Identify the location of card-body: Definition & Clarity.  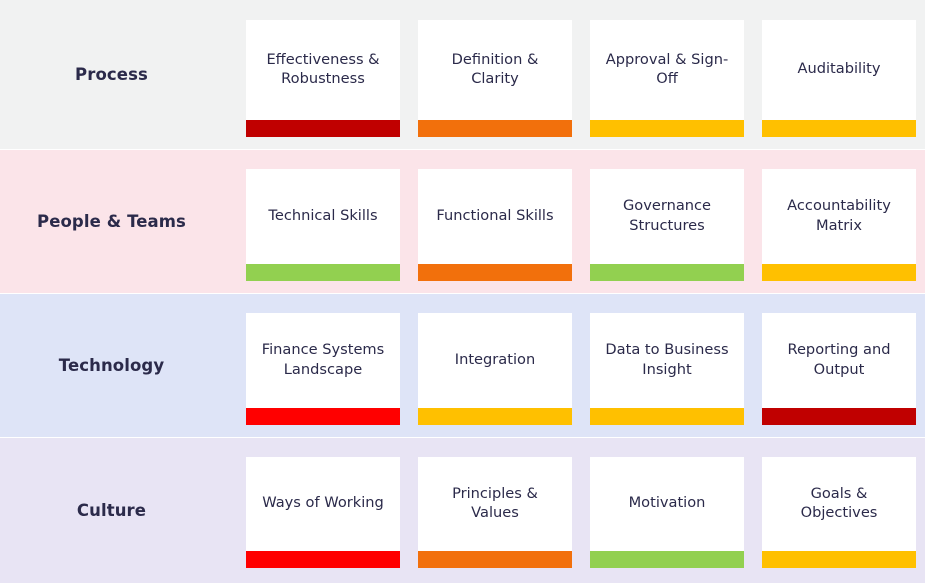
(495, 70).